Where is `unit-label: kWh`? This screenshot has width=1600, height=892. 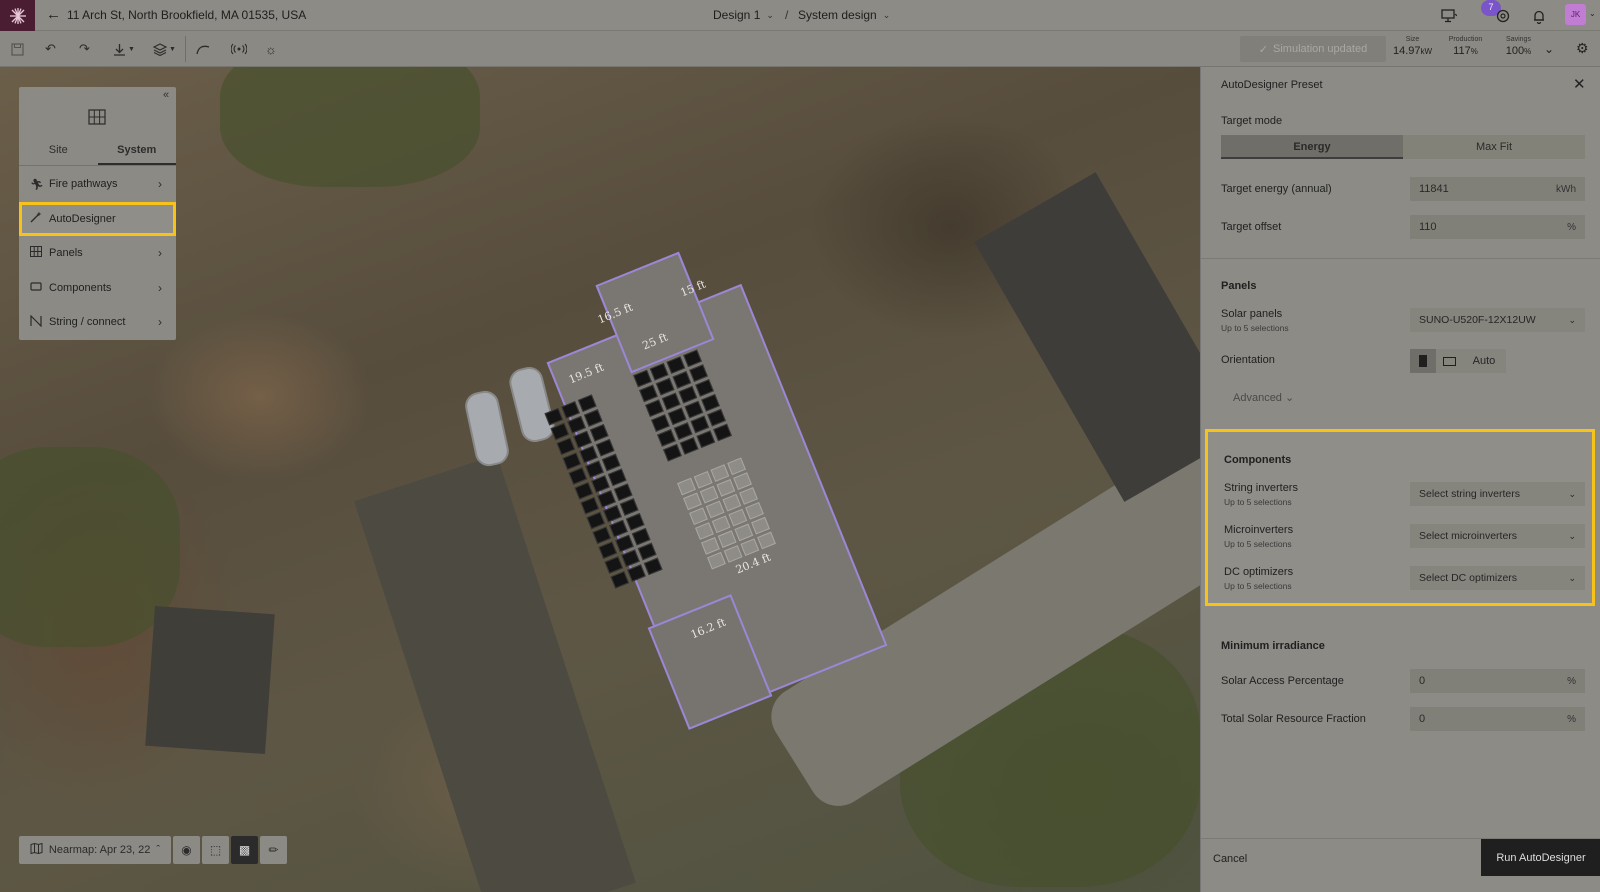 unit-label: kWh is located at coordinates (1566, 189).